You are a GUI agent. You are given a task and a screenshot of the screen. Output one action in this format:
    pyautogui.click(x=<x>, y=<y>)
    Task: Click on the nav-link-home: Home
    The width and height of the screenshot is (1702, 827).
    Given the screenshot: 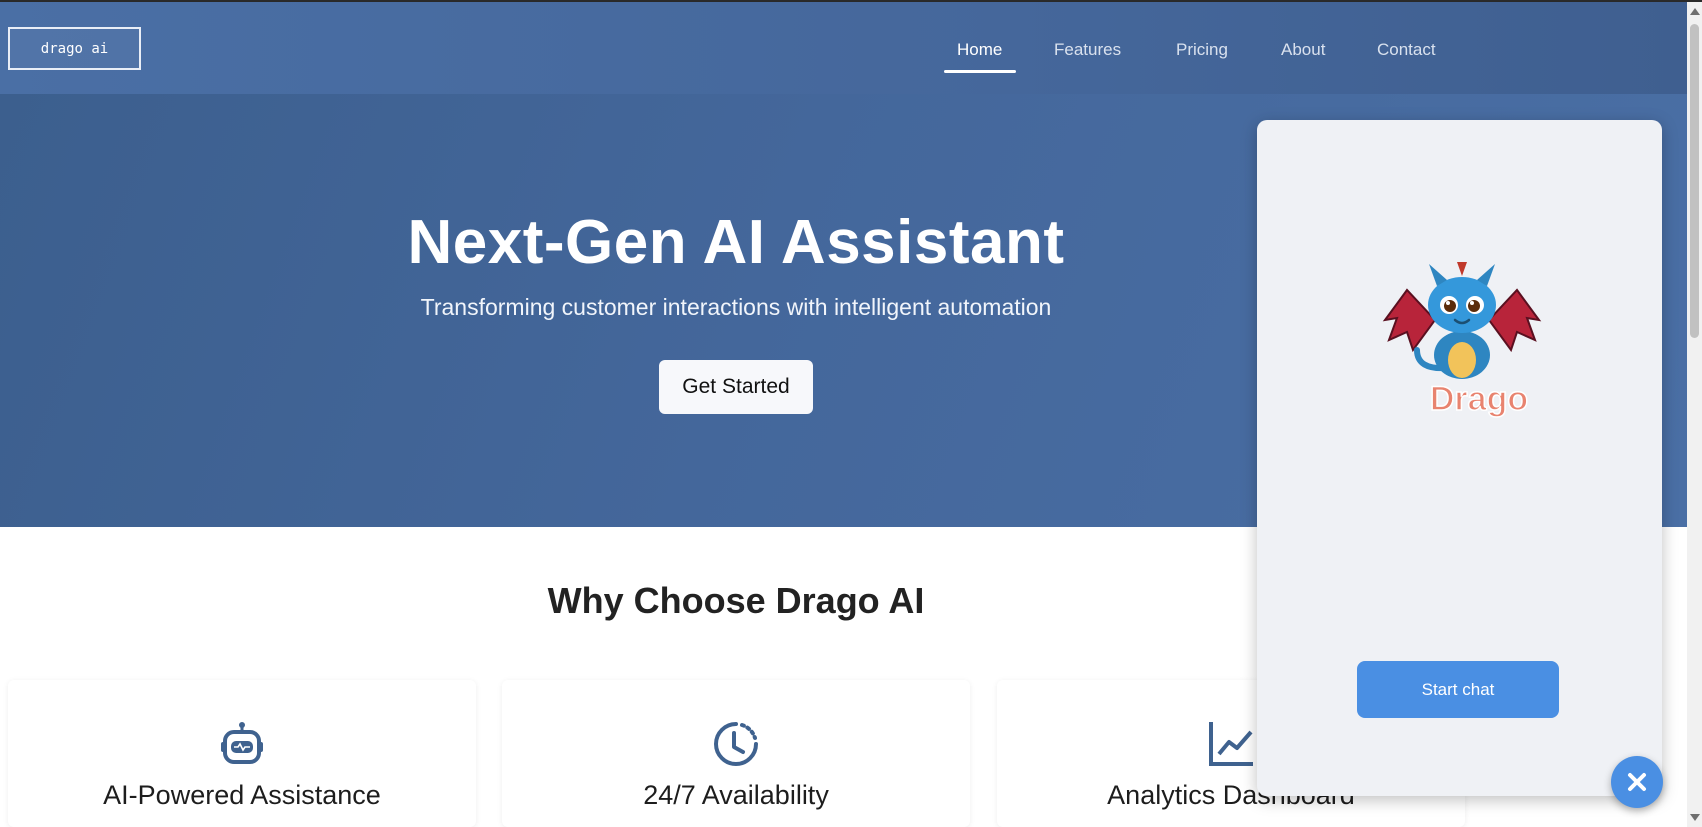 What is the action you would take?
    pyautogui.click(x=979, y=50)
    